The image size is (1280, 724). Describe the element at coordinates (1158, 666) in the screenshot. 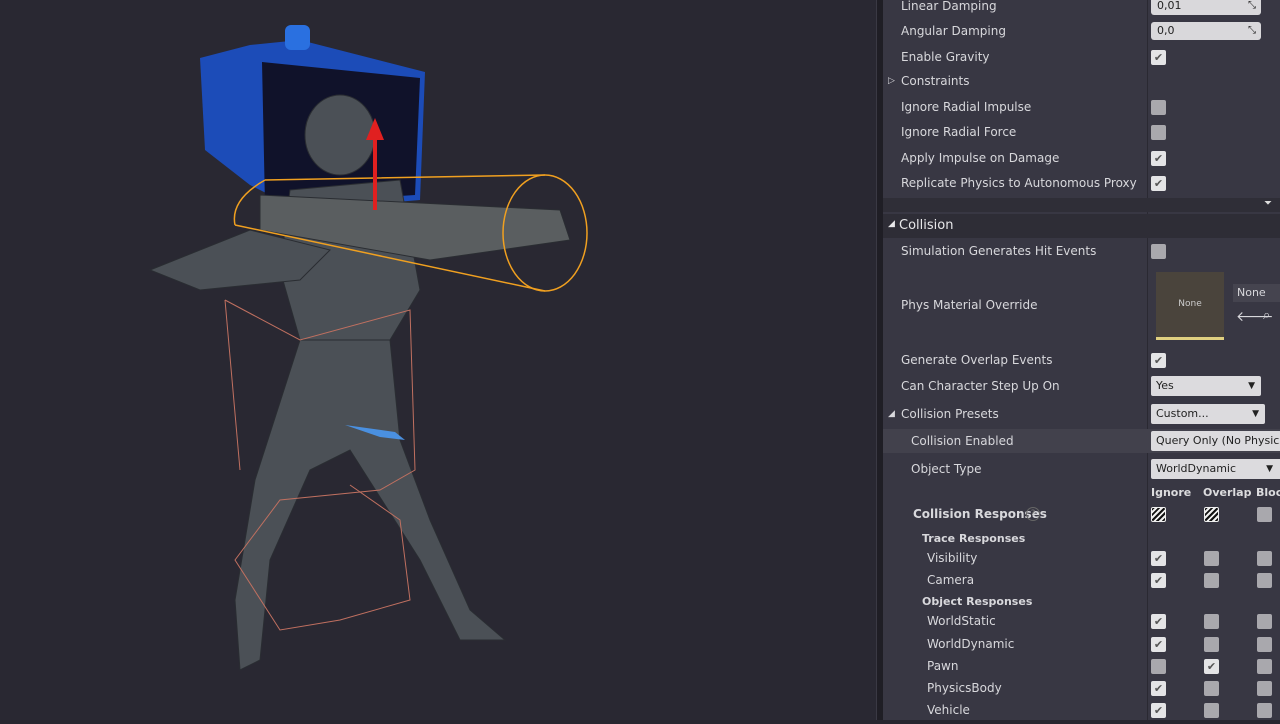

I see `ignore-checkbox` at that location.